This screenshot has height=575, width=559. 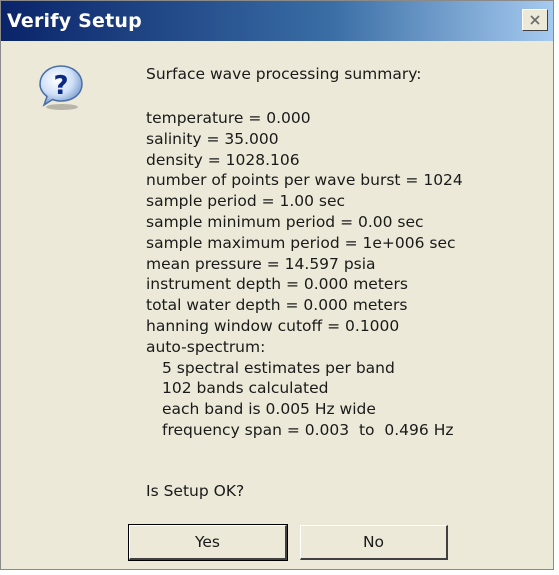 What do you see at coordinates (206, 346) in the screenshot?
I see `summary-line: auto-spectrum:` at bounding box center [206, 346].